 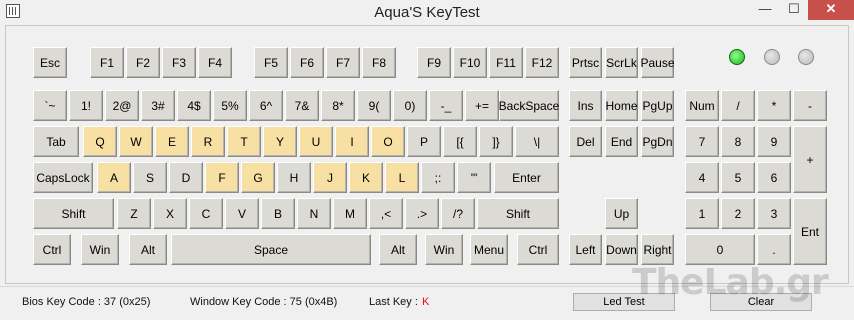 What do you see at coordinates (702, 141) in the screenshot?
I see `key-np7: 7` at bounding box center [702, 141].